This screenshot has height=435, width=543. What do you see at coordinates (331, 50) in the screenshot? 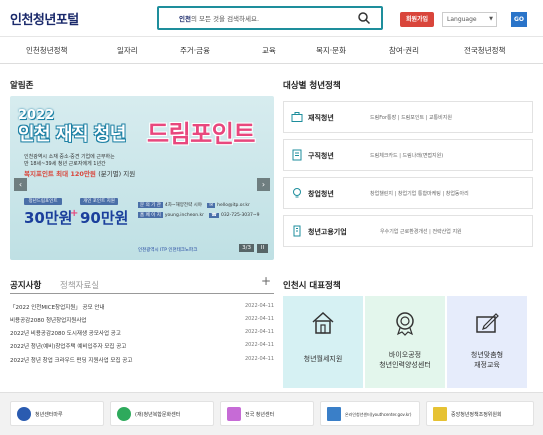
I see `nav-item-welfare: 복지·문화` at bounding box center [331, 50].